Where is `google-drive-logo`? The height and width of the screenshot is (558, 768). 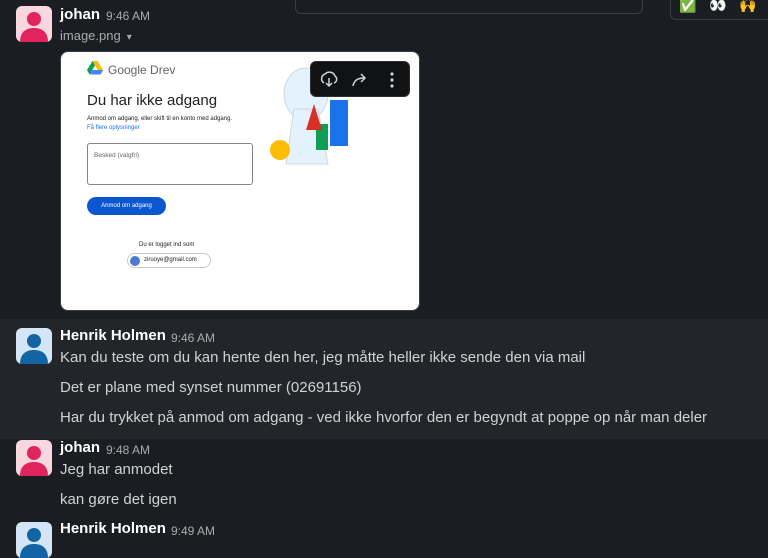
google-drive-logo is located at coordinates (95, 68).